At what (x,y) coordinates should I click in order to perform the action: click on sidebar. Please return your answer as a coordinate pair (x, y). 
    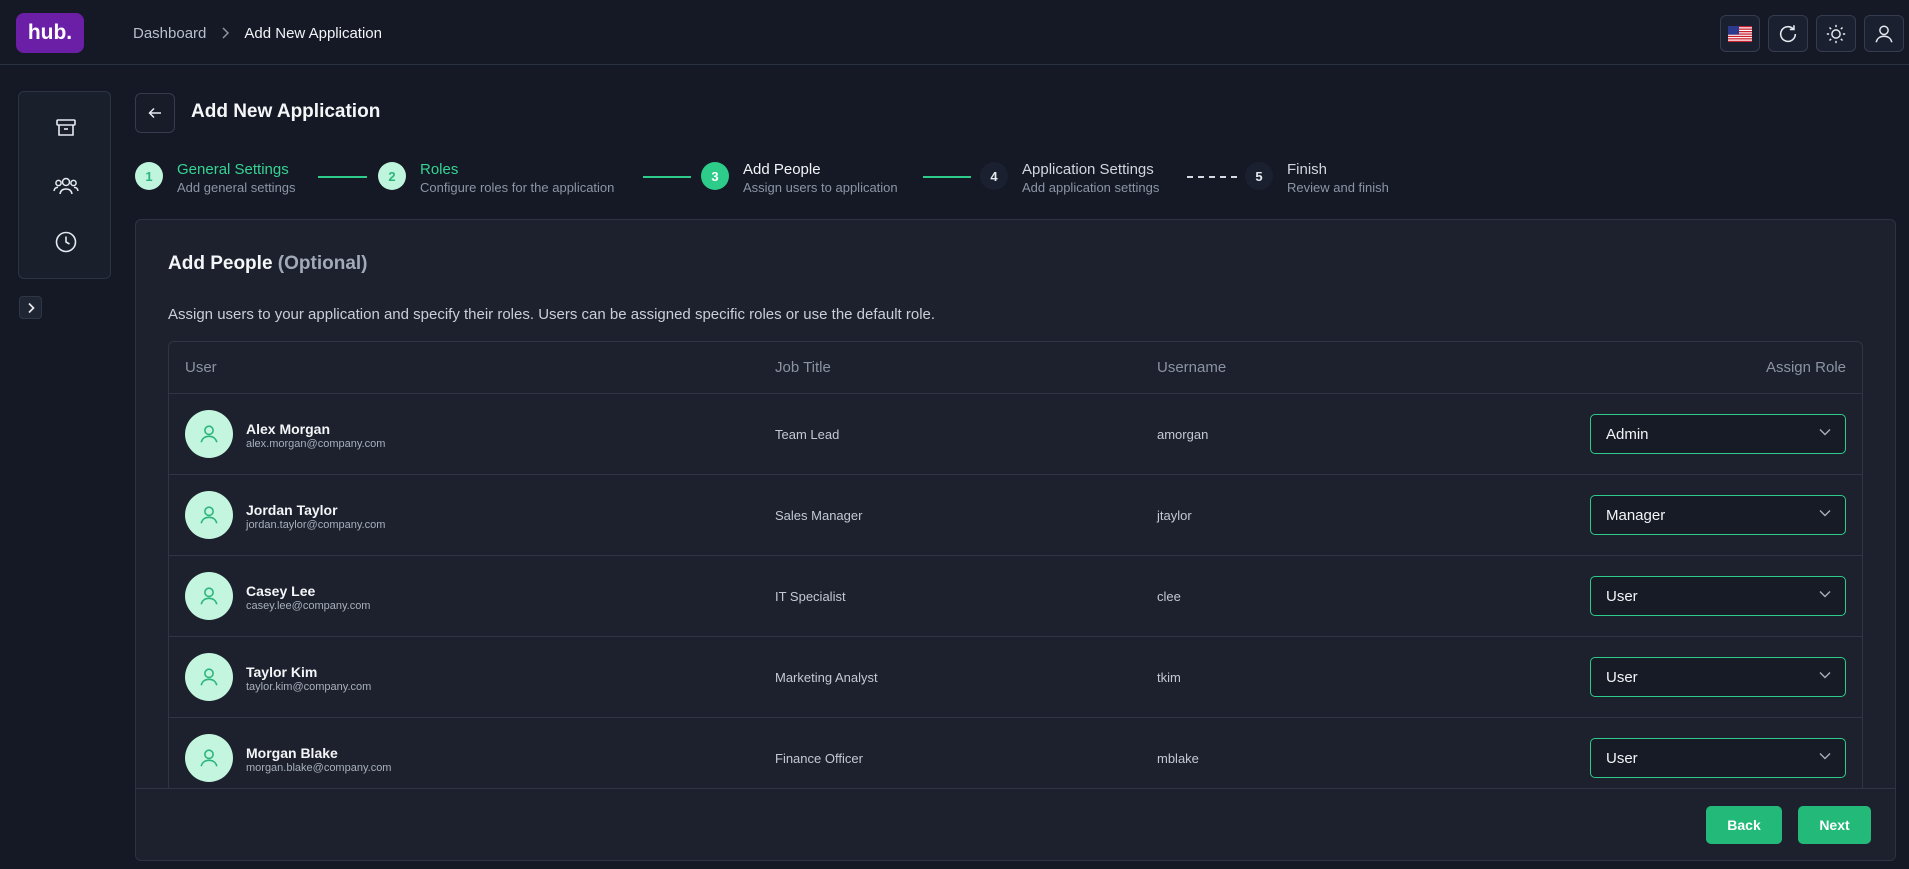
    Looking at the image, I should click on (64, 185).